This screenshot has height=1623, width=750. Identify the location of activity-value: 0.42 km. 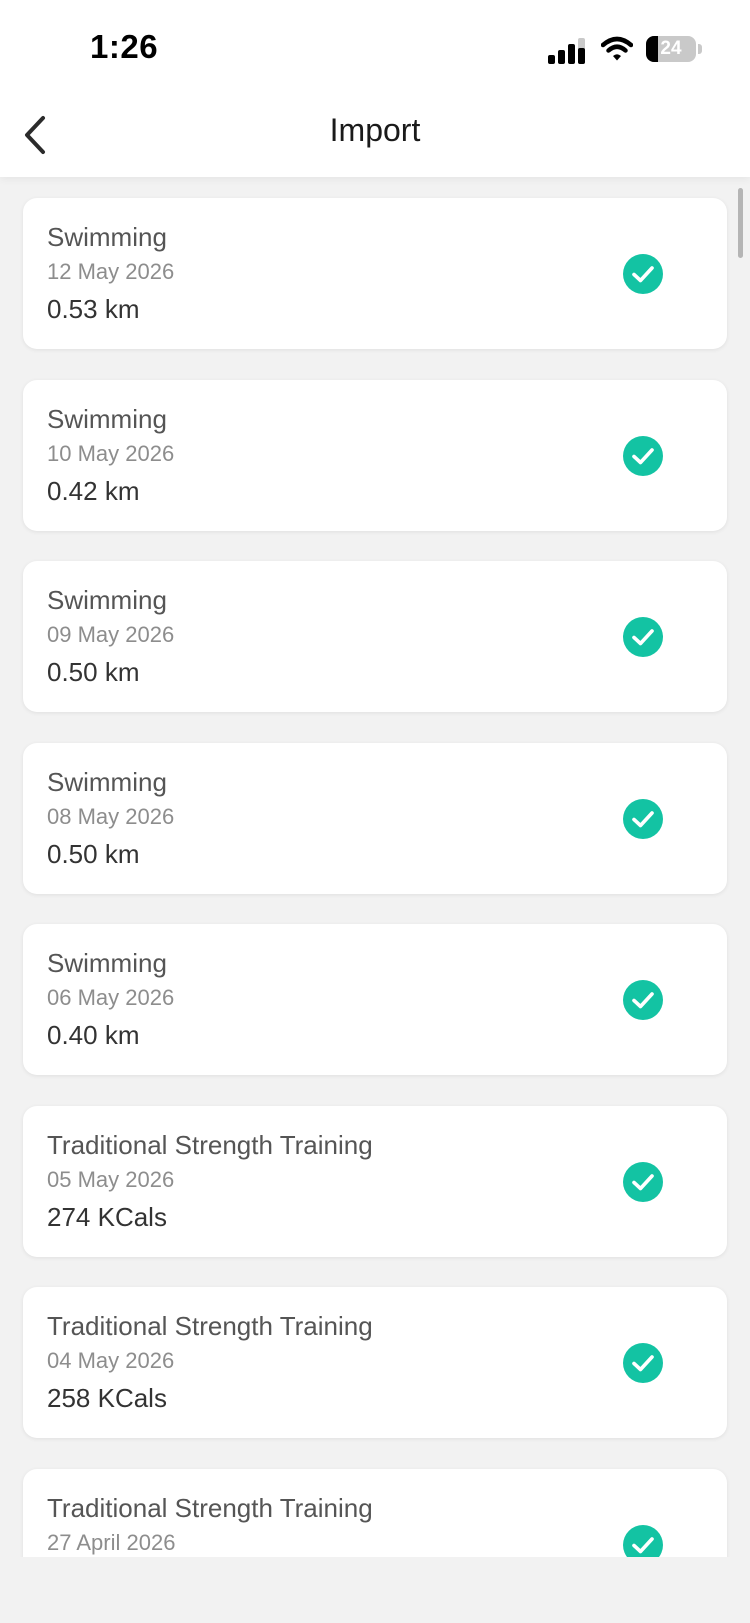
(93, 491).